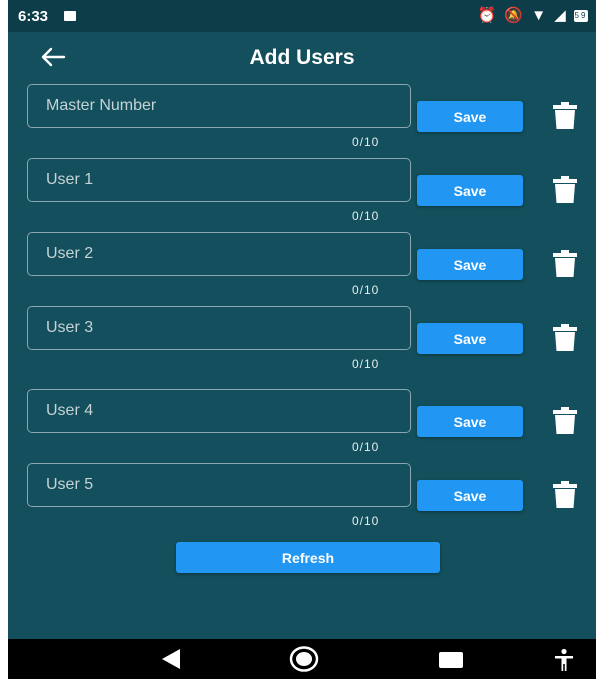  I want to click on square-recents-icon, so click(451, 660).